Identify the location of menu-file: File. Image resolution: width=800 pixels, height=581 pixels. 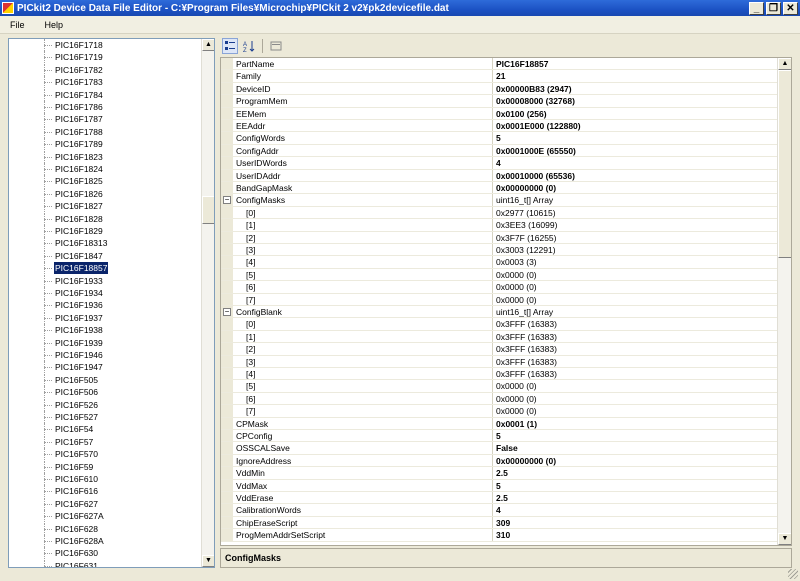
(17, 25).